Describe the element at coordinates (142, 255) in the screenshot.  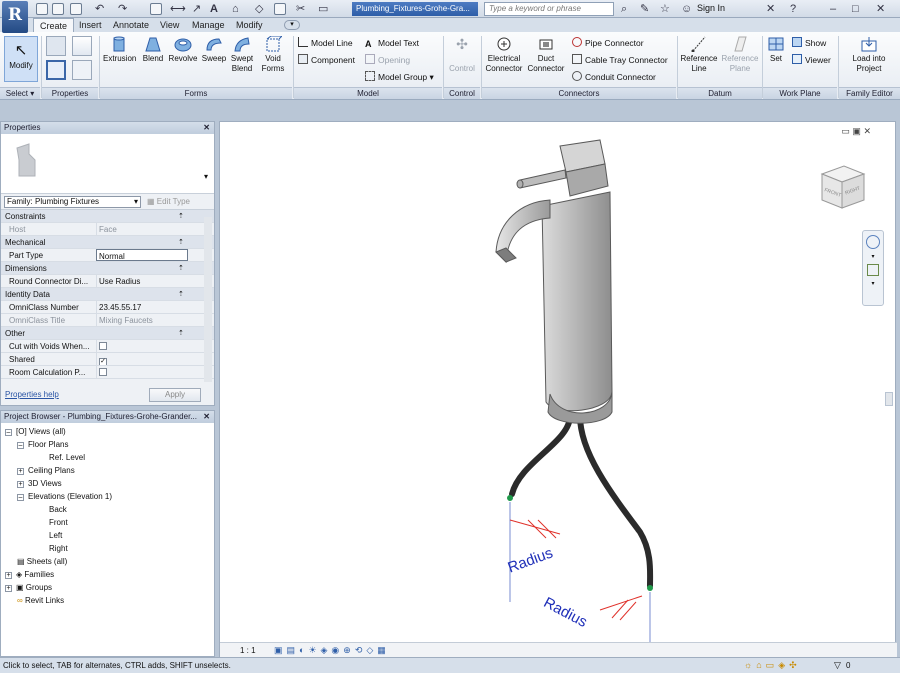
I see `property-value: Normal` at that location.